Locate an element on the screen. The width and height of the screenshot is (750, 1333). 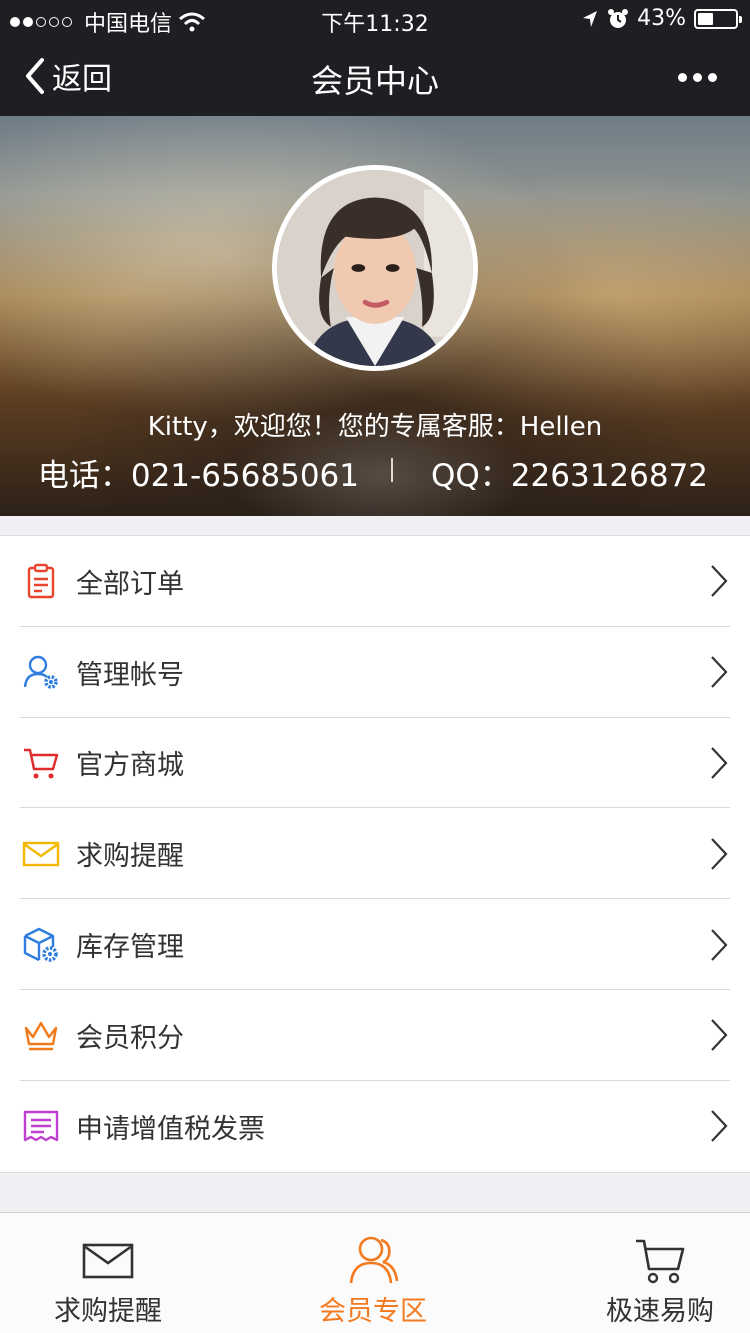
tab-label: 会员专区 is located at coordinates (373, 1311).